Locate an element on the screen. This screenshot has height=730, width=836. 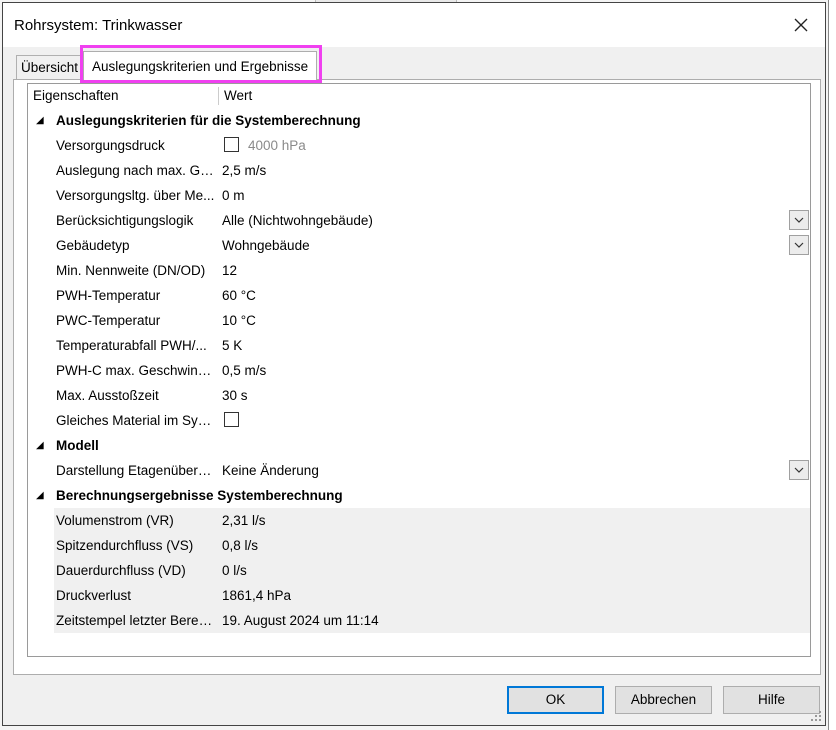
ok-button: OK is located at coordinates (555, 700).